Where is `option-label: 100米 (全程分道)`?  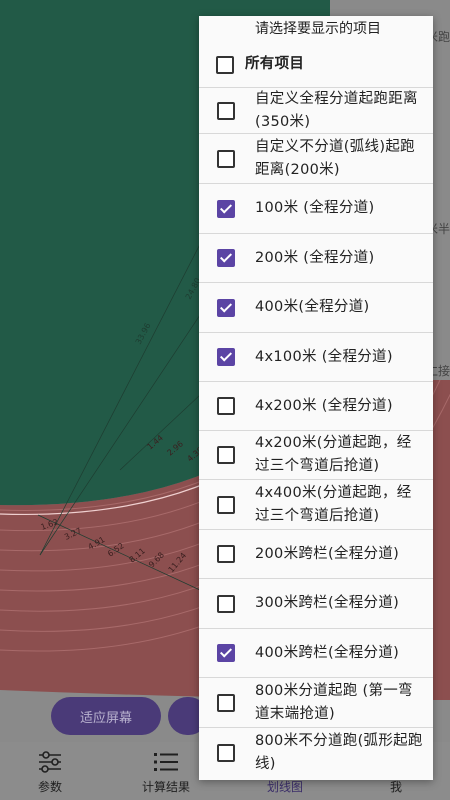 option-label: 100米 (全程分道) is located at coordinates (315, 208).